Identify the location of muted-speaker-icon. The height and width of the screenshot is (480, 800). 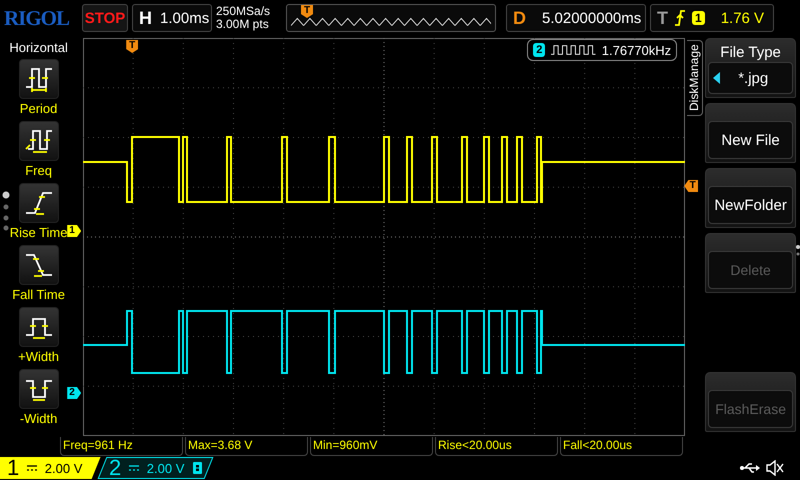
(775, 468).